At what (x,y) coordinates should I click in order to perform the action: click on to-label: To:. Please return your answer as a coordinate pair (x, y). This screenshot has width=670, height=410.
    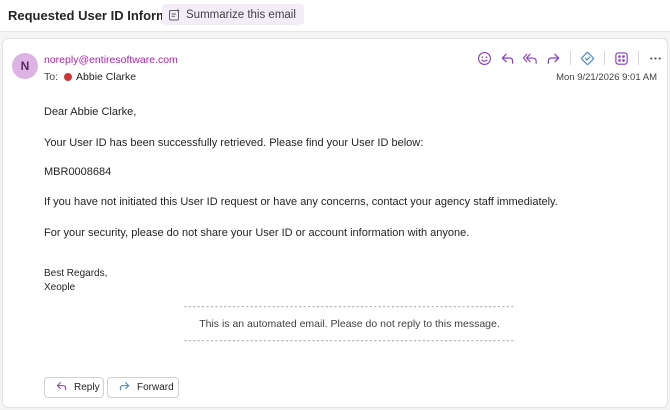
    Looking at the image, I should click on (51, 77).